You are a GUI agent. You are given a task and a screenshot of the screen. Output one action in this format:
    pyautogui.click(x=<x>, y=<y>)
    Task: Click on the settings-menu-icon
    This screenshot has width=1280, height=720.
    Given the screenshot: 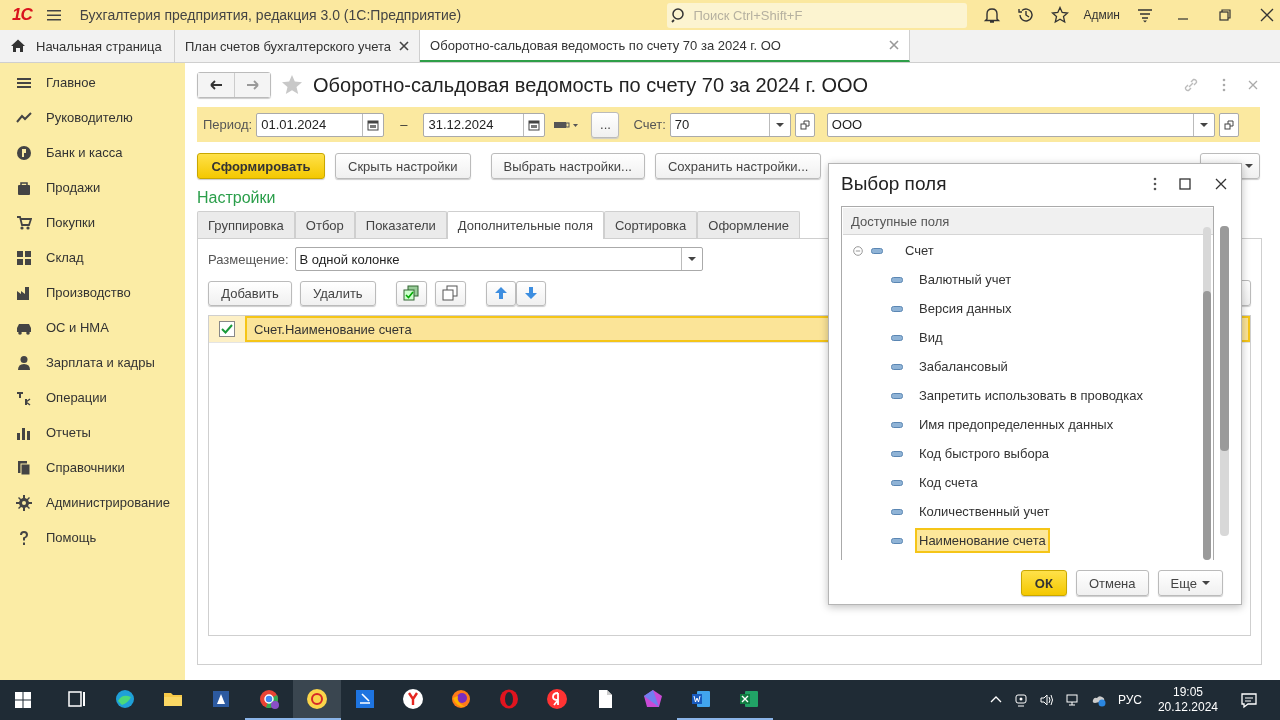 What is the action you would take?
    pyautogui.click(x=1145, y=15)
    